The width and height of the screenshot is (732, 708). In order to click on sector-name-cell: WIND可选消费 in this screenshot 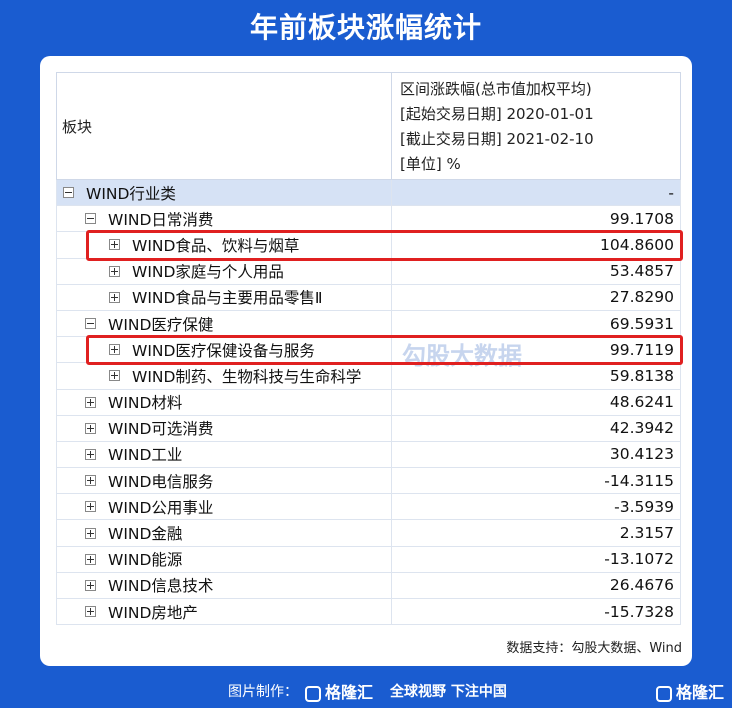, I will do `click(224, 428)`.